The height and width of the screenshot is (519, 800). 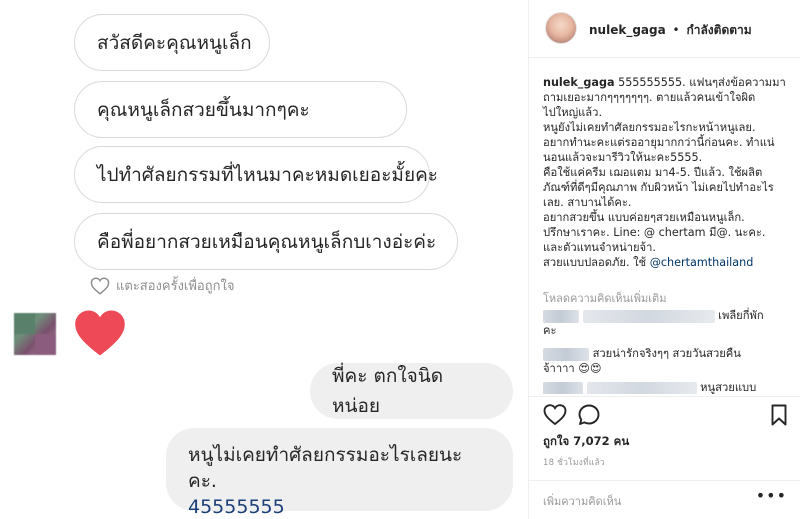 I want to click on message-bubble-incoming: หนูไม่เคยทำศัลยกรรมอะไรเลยนะคะ. 45555555, so click(x=339, y=473).